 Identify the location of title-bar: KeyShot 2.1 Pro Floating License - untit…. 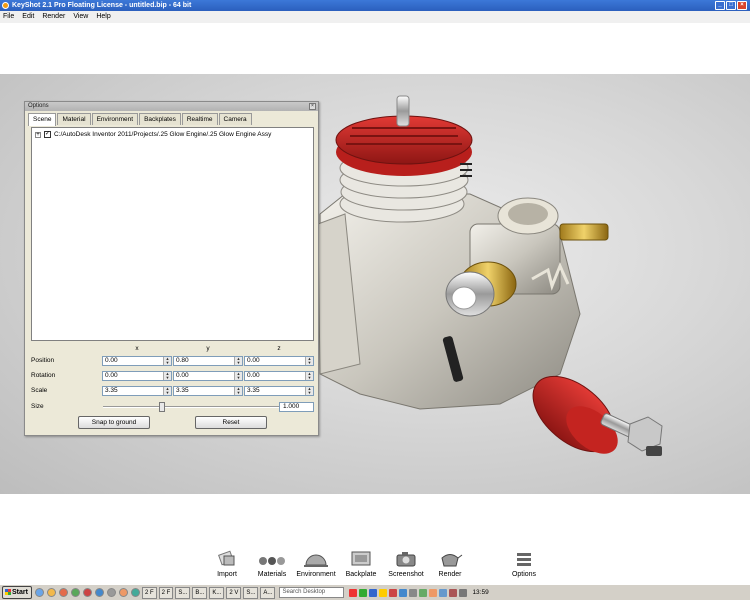
(375, 5).